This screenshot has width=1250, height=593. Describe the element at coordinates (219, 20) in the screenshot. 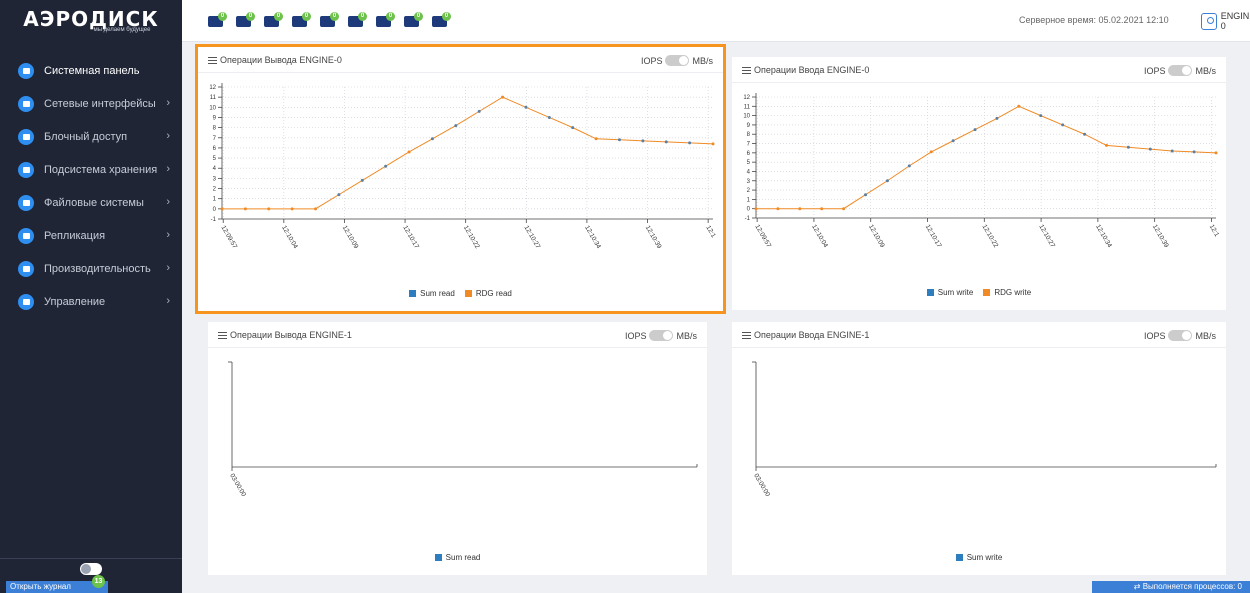

I see `storage-status-icon: 0` at that location.